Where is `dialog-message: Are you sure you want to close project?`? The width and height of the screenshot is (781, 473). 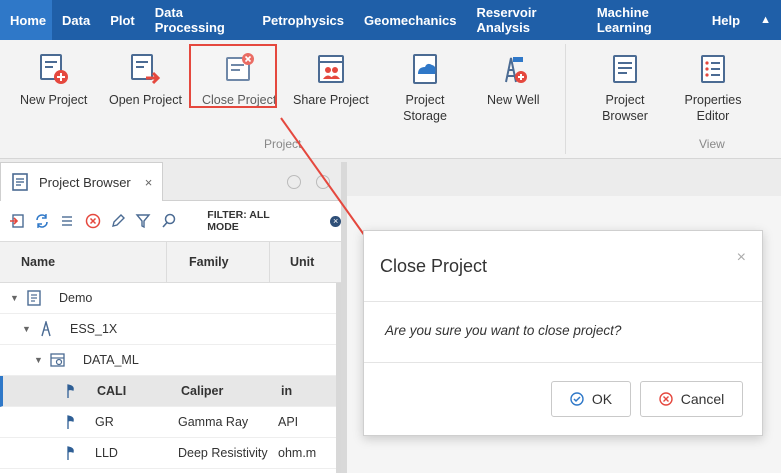 dialog-message: Are you sure you want to close project? is located at coordinates (503, 330).